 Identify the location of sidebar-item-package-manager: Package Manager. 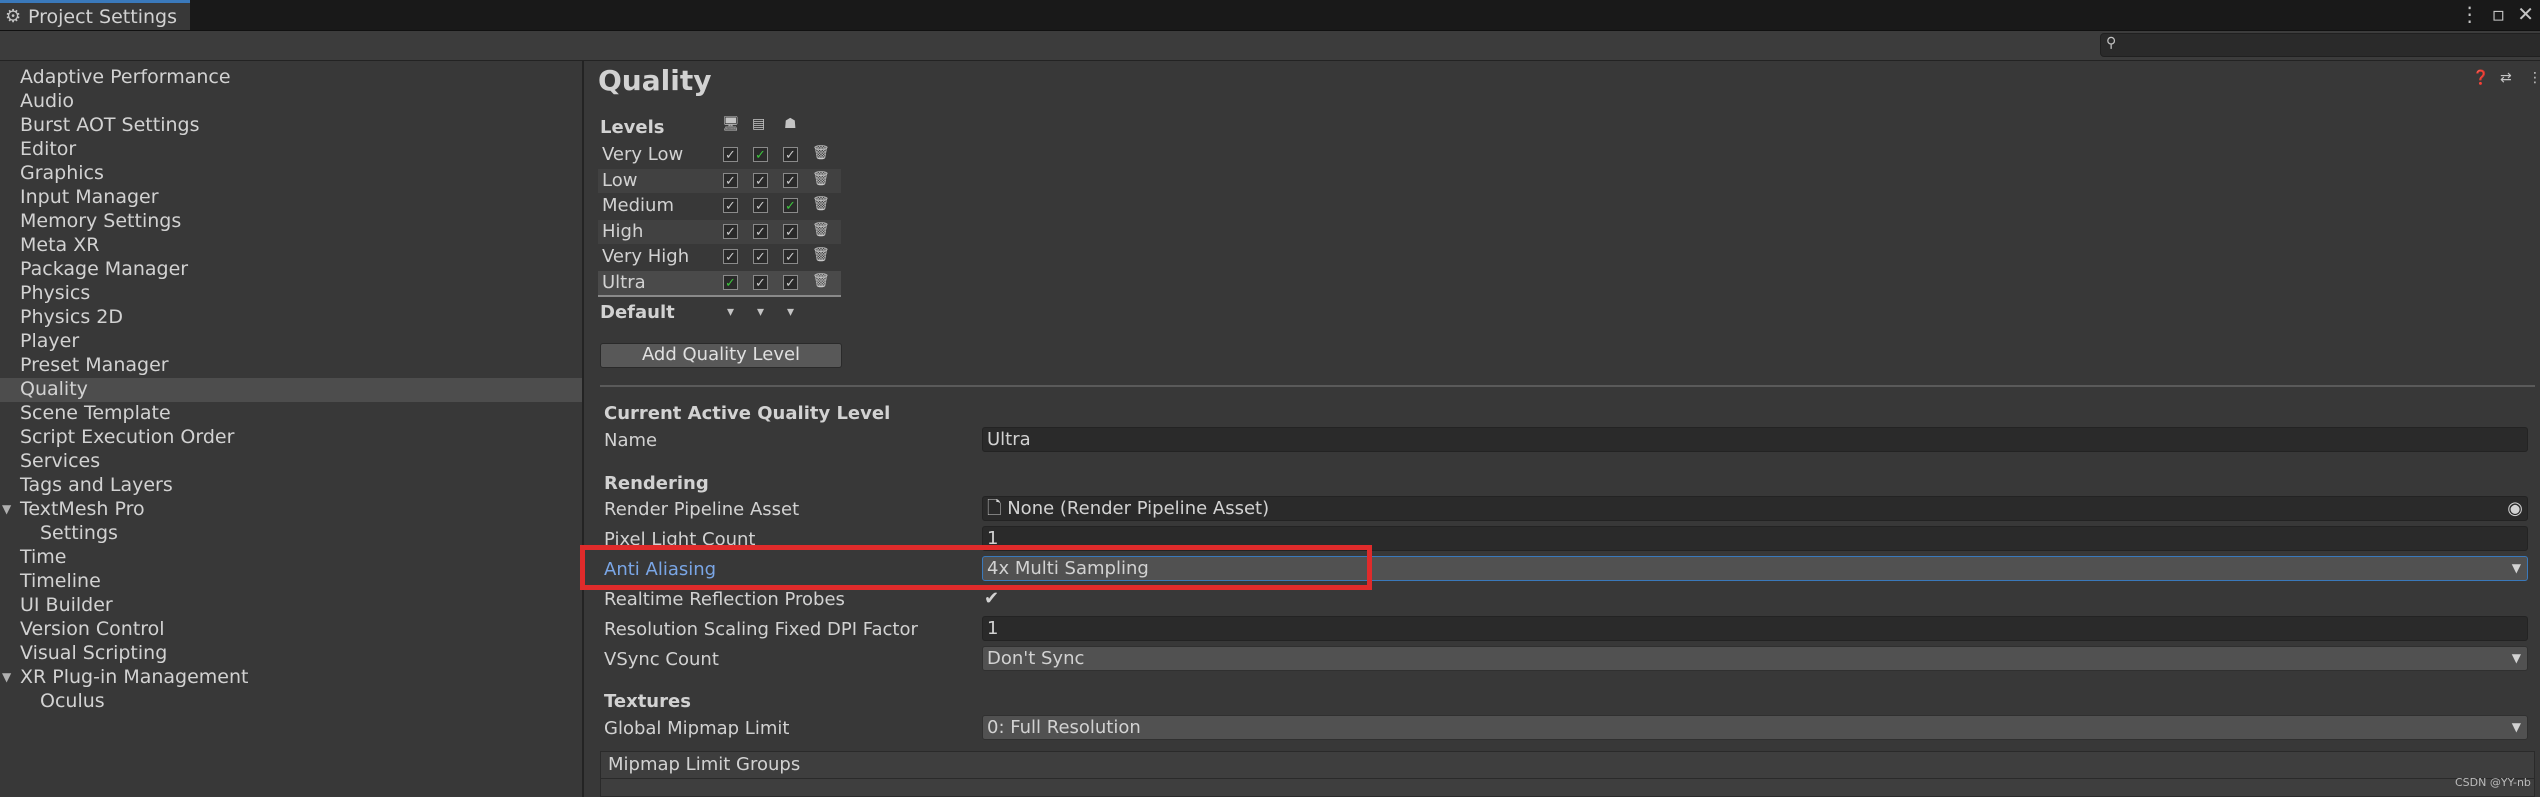
(104, 270).